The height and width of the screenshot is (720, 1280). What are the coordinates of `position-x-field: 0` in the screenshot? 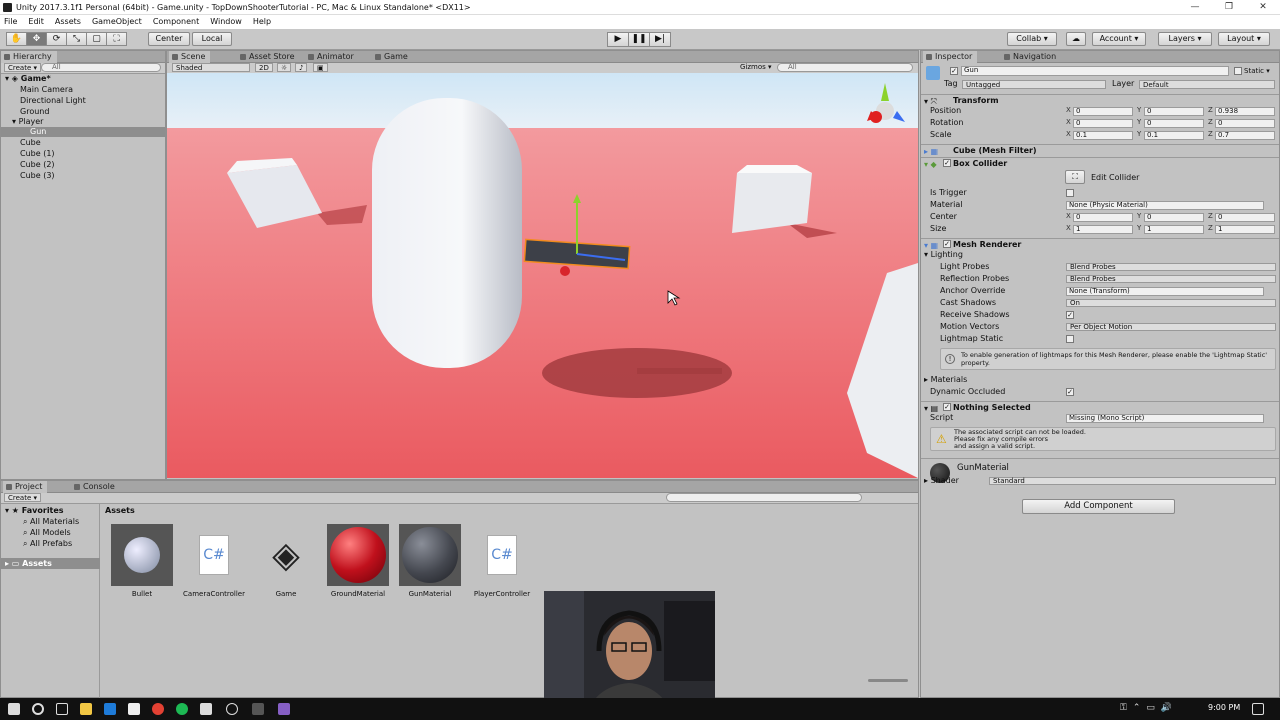 It's located at (1103, 111).